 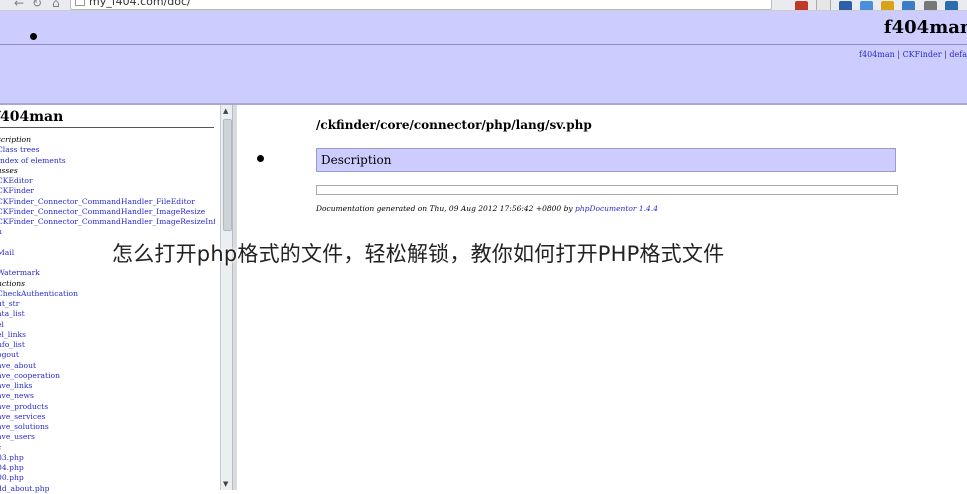 What do you see at coordinates (107, 181) in the screenshot?
I see `tree-link: CKEditor` at bounding box center [107, 181].